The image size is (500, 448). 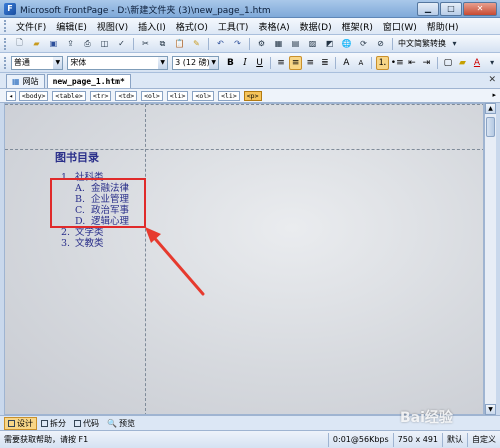 What do you see at coordinates (104, 44) in the screenshot?
I see `preview-icon: ◫` at bounding box center [104, 44].